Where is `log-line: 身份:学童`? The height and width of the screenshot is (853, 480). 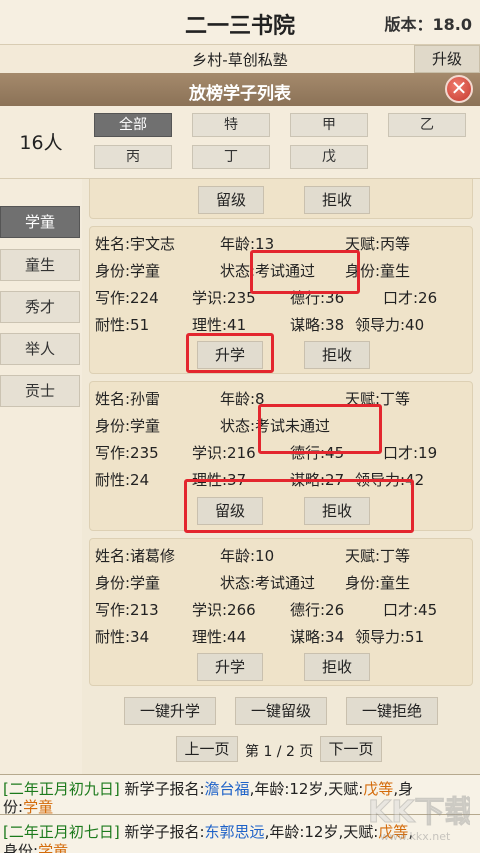 log-line: 身份:学童 is located at coordinates (35, 846).